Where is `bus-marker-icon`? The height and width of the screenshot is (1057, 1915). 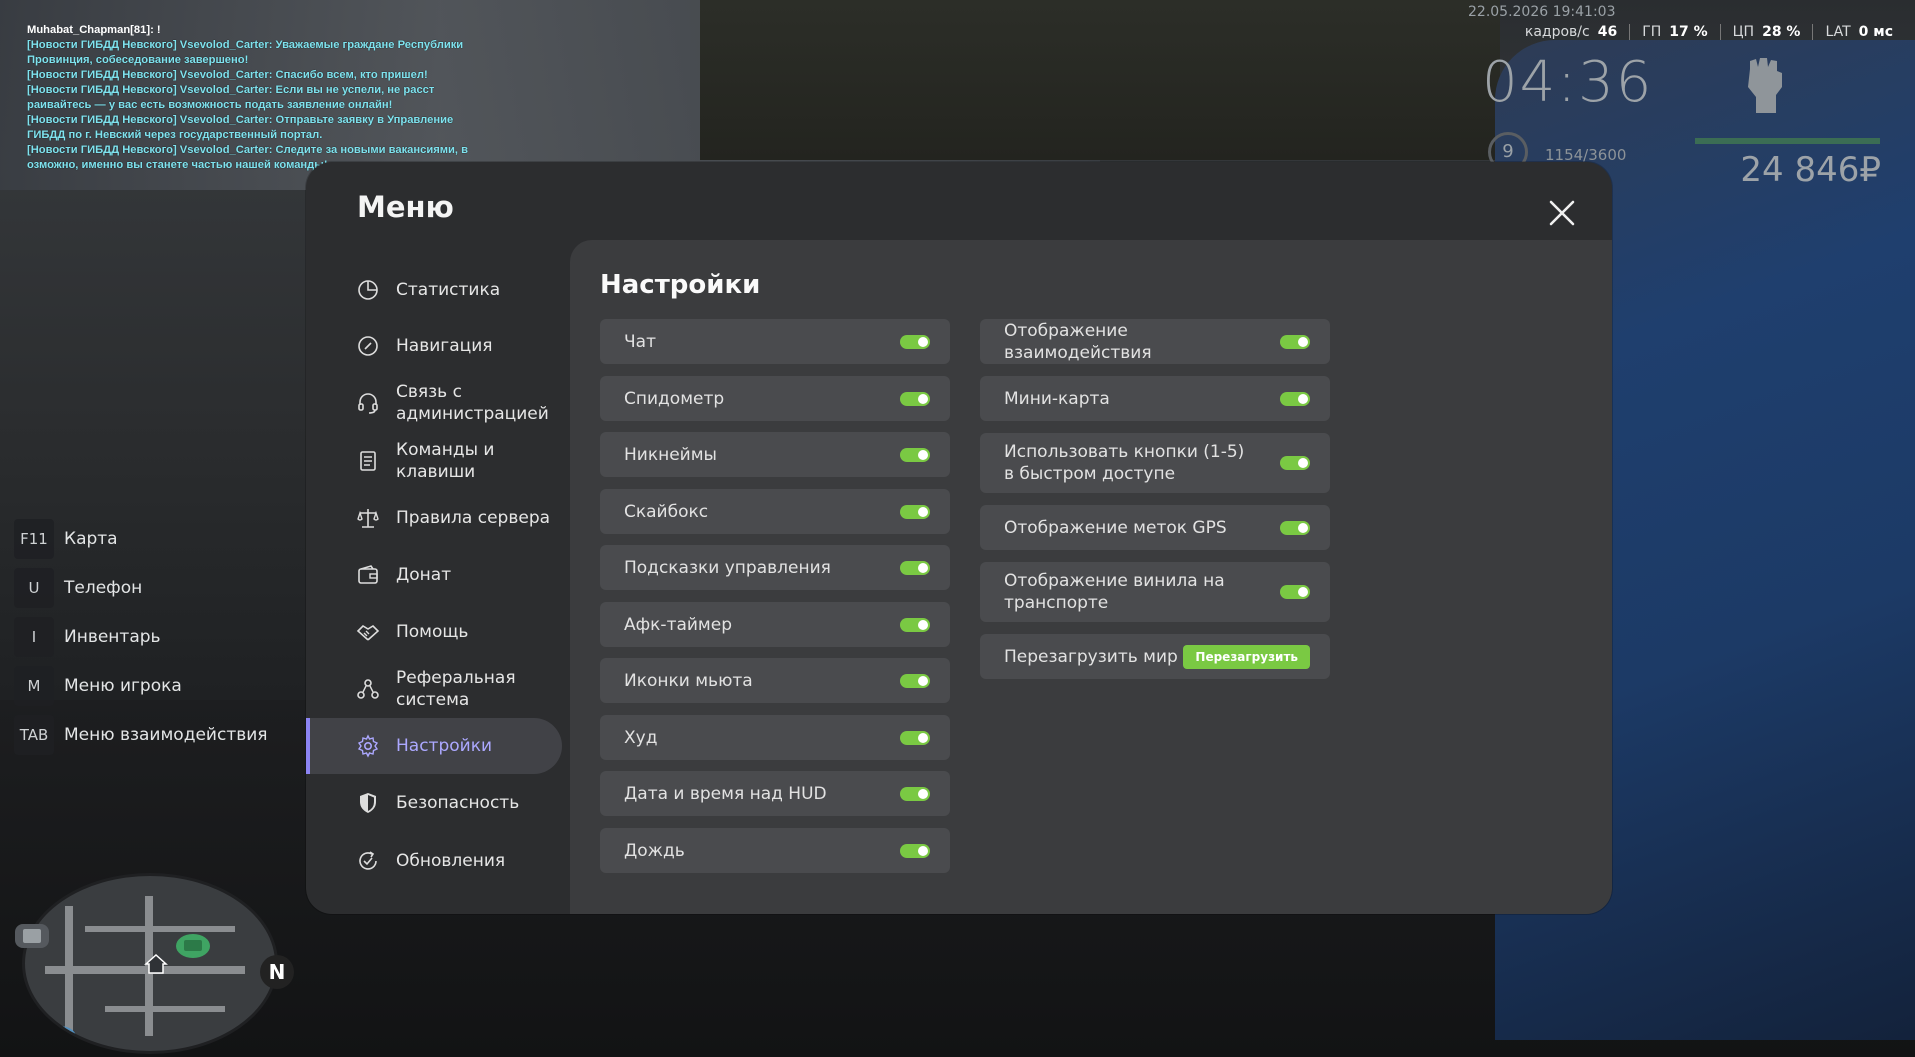
bus-marker-icon is located at coordinates (32, 936).